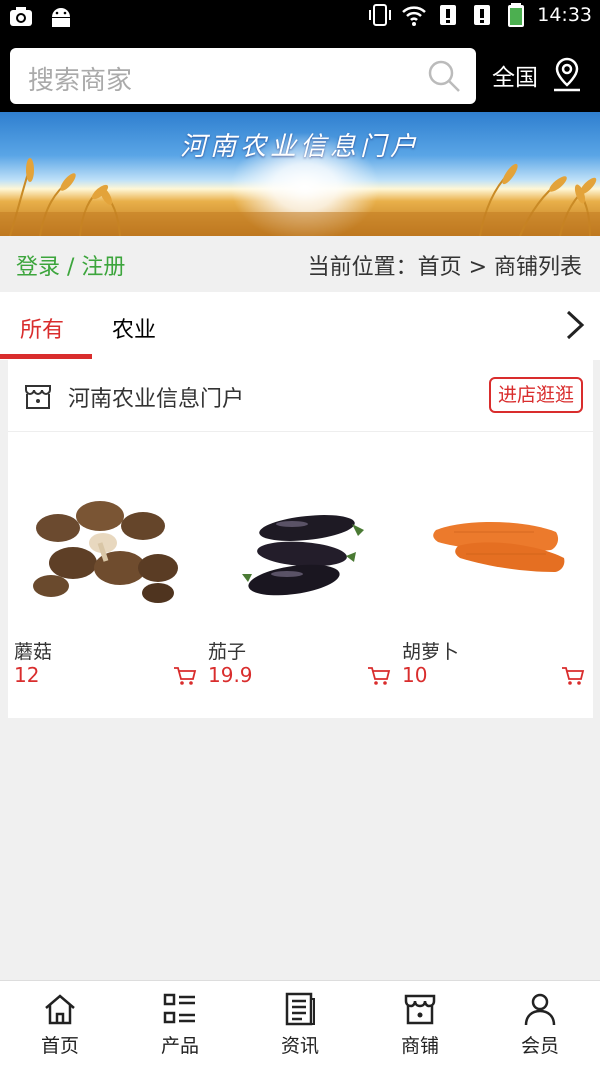 The image size is (600, 1067). Describe the element at coordinates (567, 74) in the screenshot. I see `location-icon` at that location.